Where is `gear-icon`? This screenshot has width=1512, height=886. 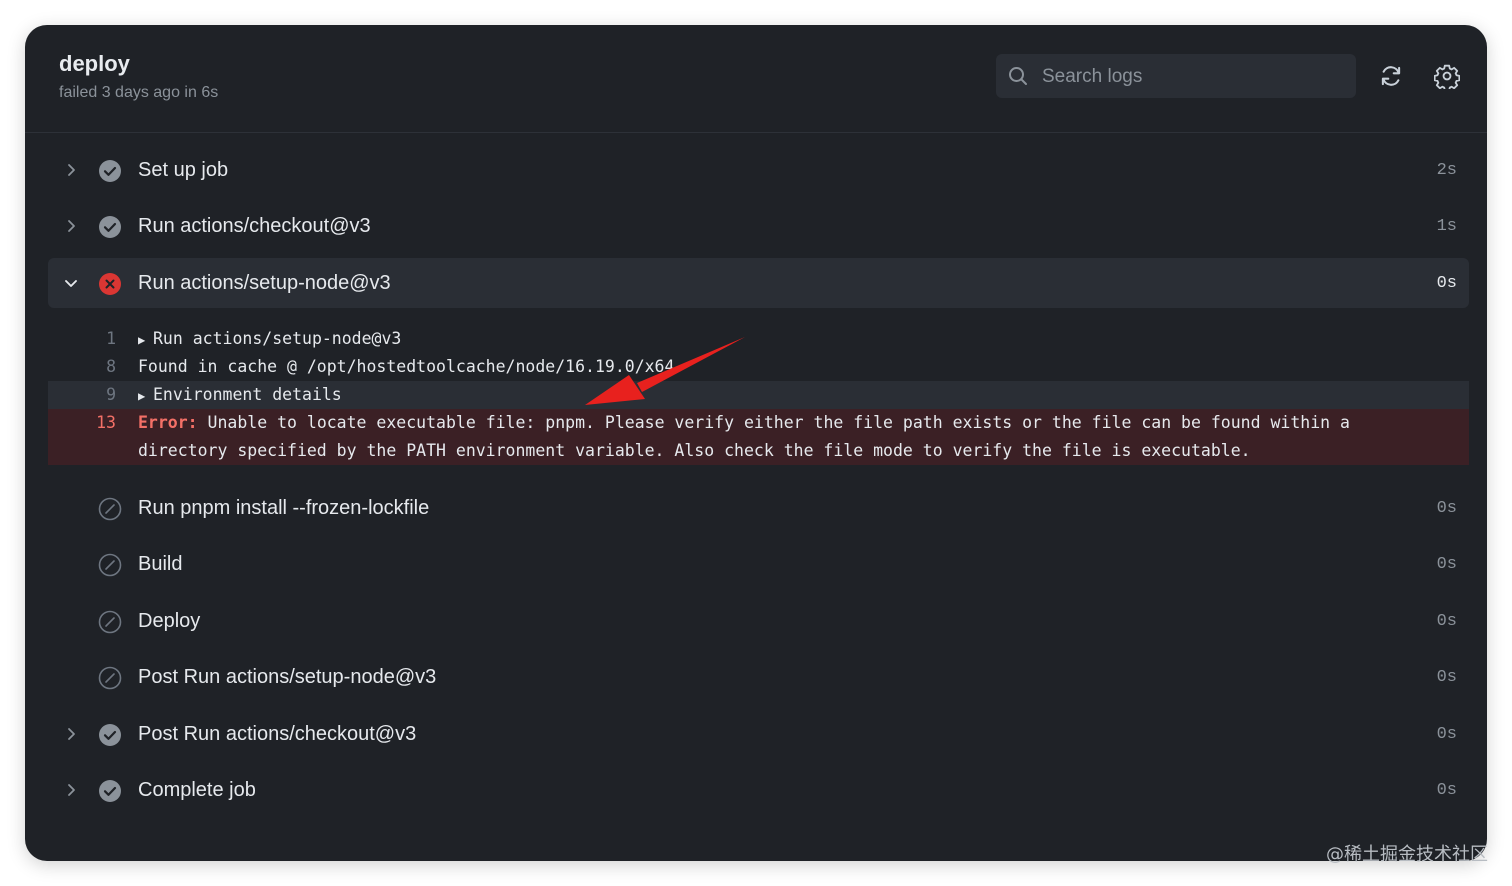
gear-icon is located at coordinates (1447, 78).